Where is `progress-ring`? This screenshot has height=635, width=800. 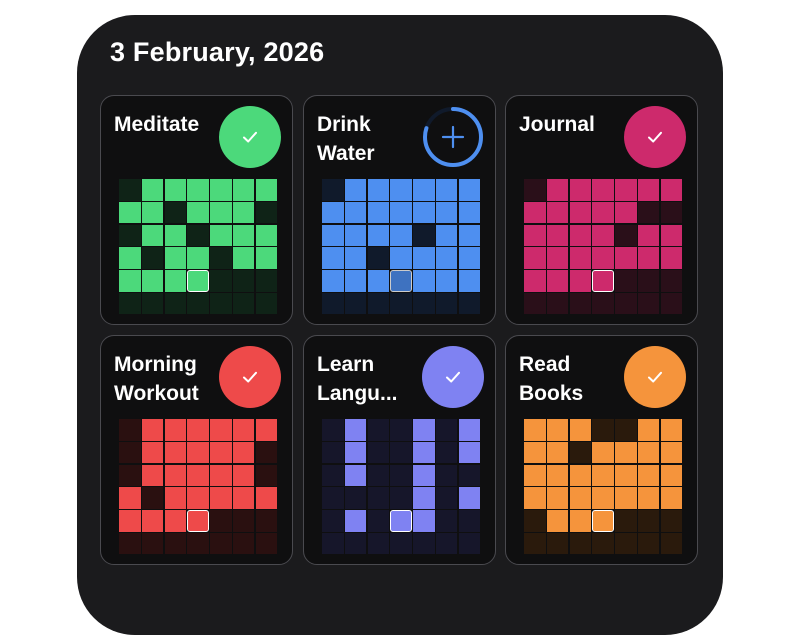 progress-ring is located at coordinates (453, 137).